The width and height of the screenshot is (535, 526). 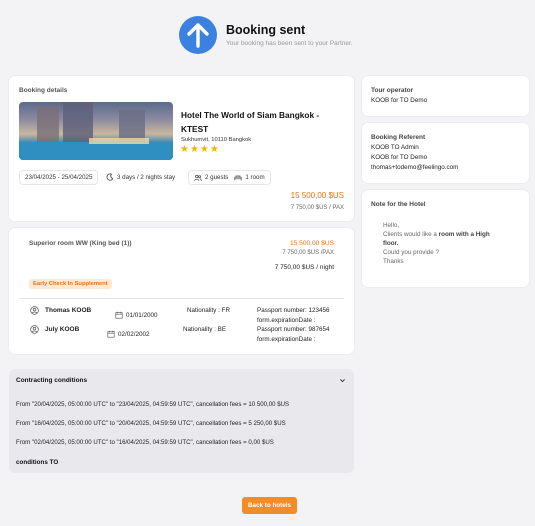 I want to click on referent-company: KOOB for TO Demo, so click(x=399, y=157).